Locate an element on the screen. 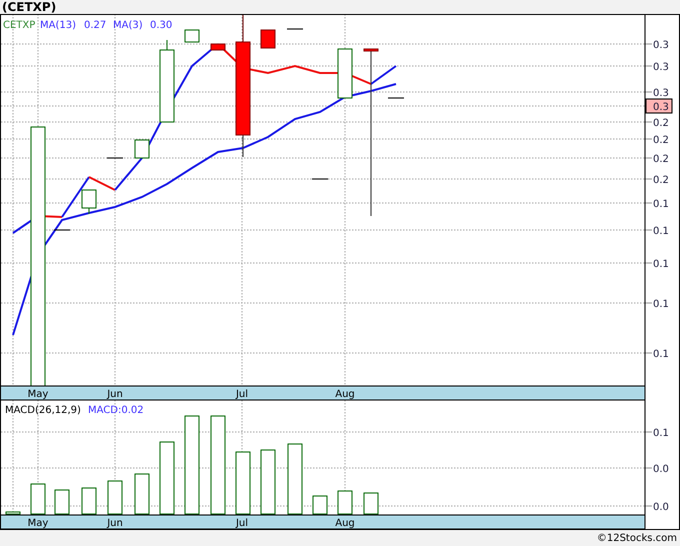  legend-label: CETXP is located at coordinates (19, 25).